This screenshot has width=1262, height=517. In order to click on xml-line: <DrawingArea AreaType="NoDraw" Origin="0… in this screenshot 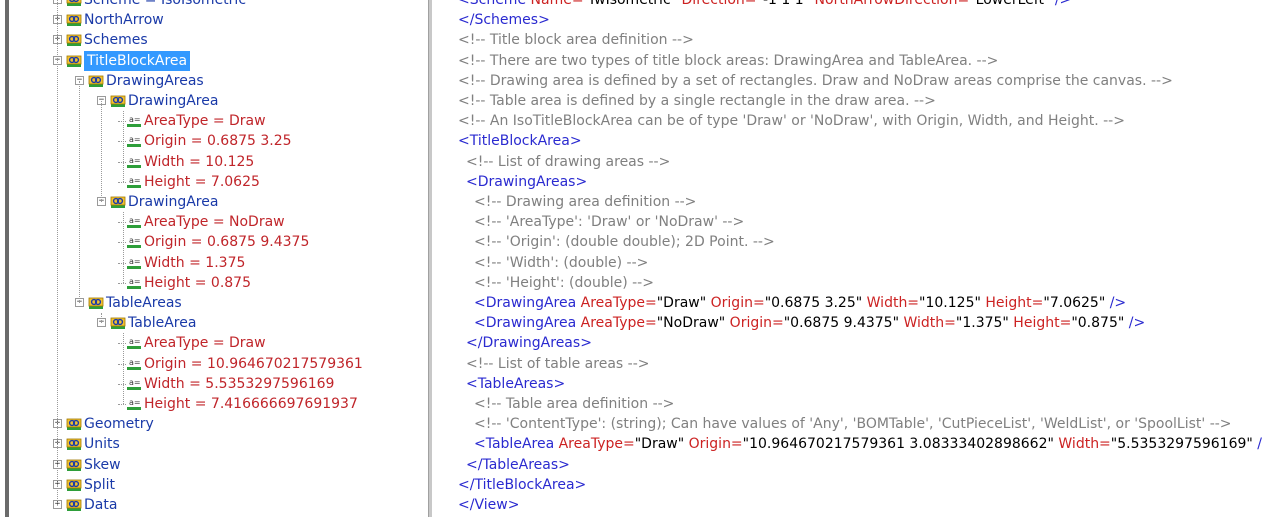, I will do `click(809, 323)`.